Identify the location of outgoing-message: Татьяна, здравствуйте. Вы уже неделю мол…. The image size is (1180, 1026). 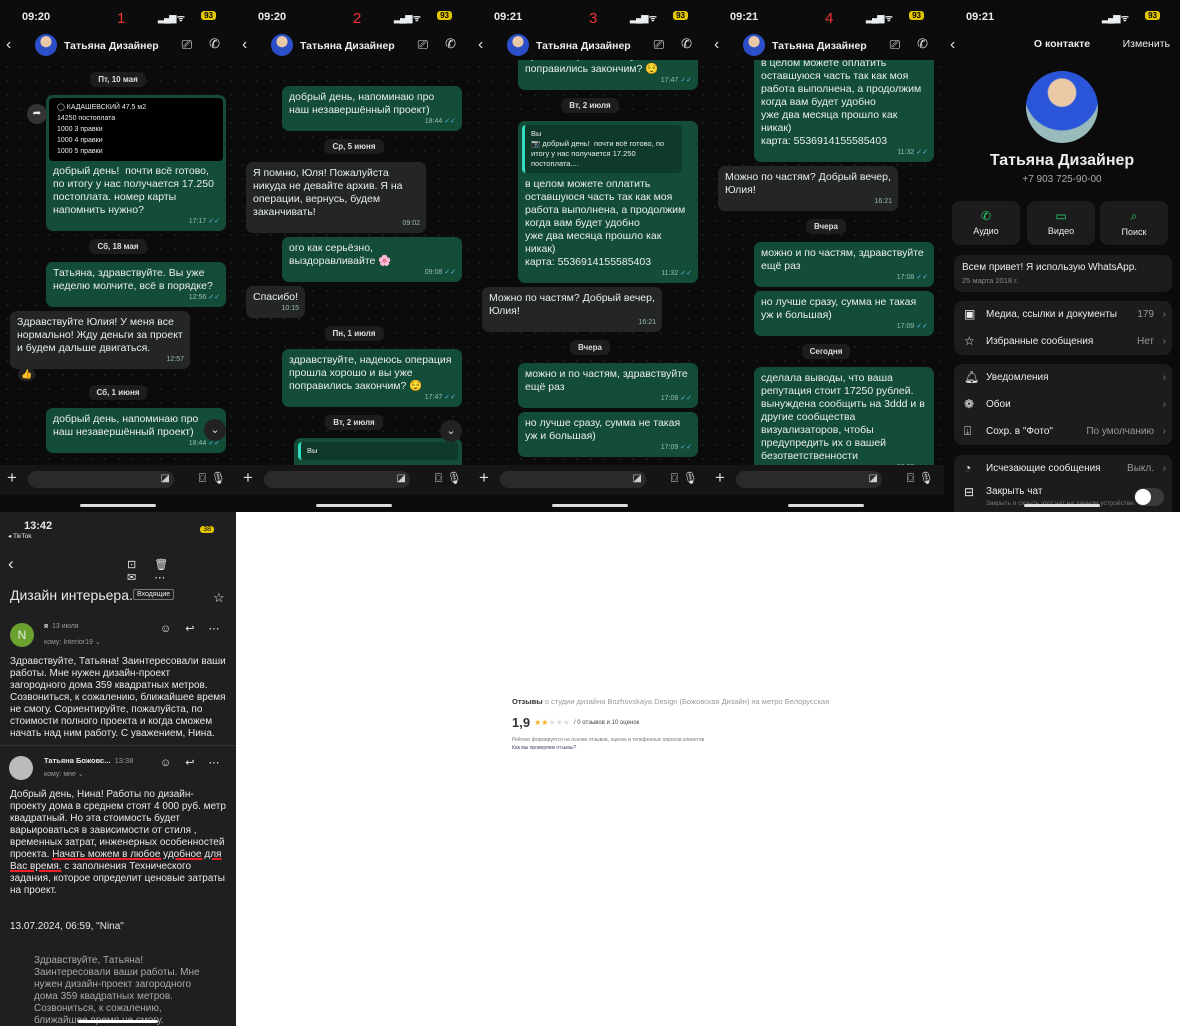
(136, 284).